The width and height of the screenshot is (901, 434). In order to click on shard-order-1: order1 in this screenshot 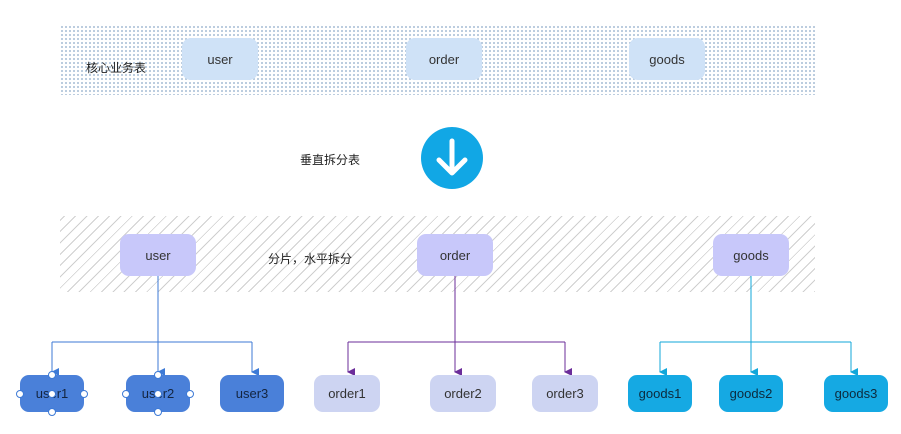, I will do `click(347, 393)`.